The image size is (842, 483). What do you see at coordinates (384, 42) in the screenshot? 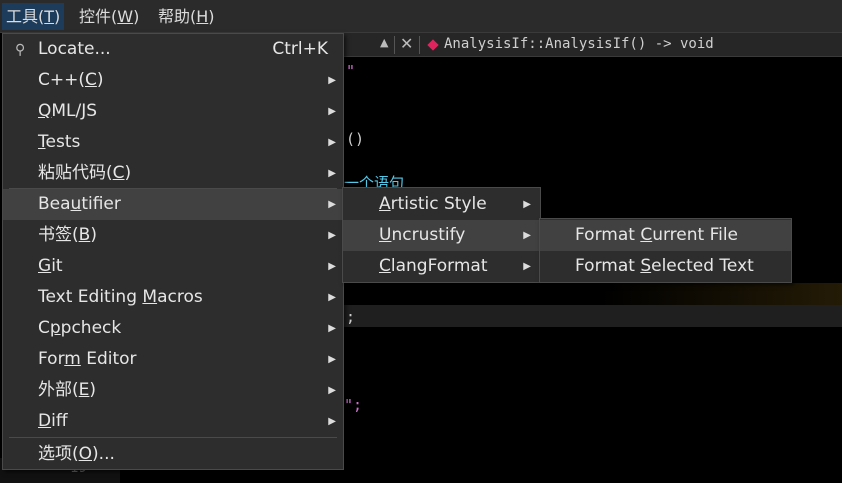
I see `up-down-arrows-icon: ▲` at bounding box center [384, 42].